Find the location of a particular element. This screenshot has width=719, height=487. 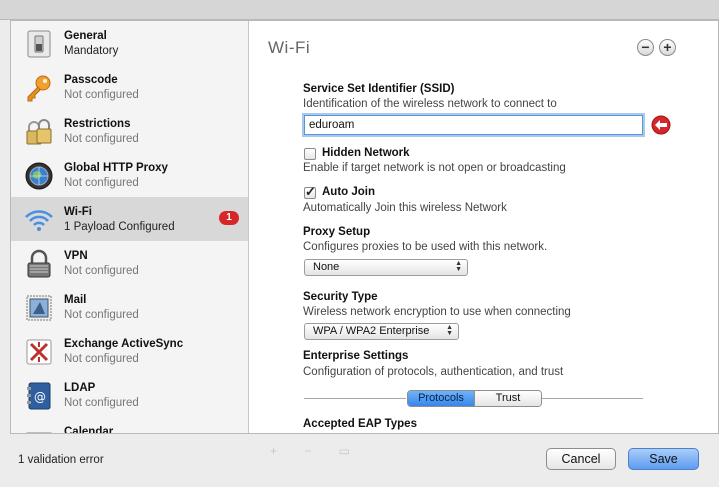

security-type-select: WPA / WPA2 Enterprise ▲ ▼ is located at coordinates (381, 331).